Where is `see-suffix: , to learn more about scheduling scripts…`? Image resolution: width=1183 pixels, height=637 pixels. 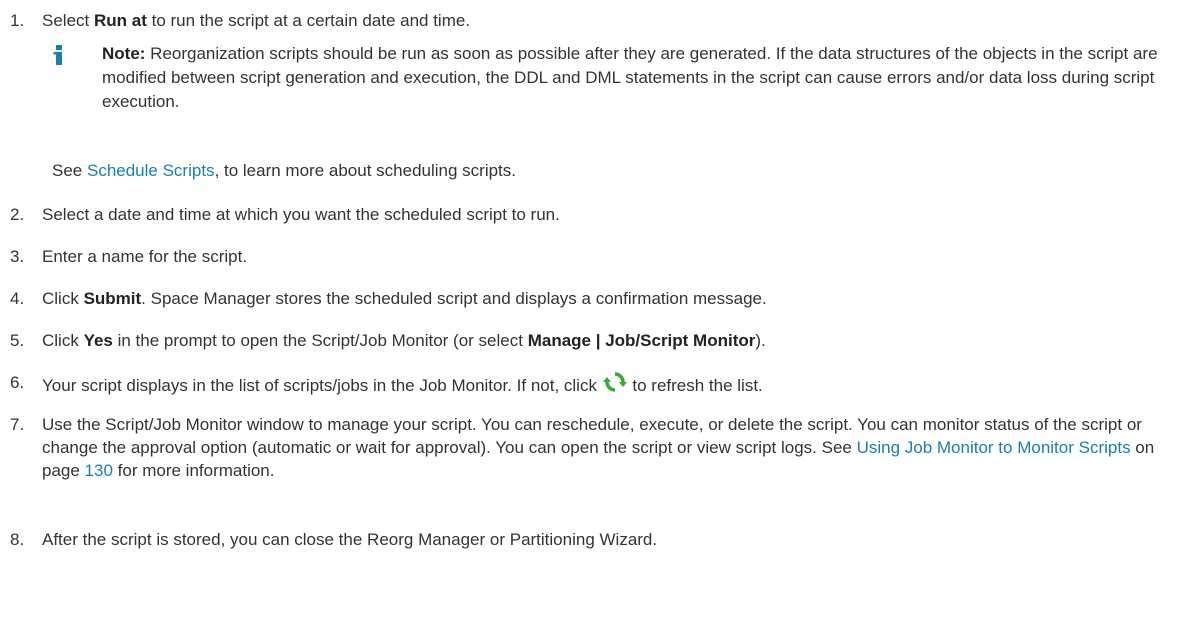
see-suffix: , to learn more about scheduling scripts… is located at coordinates (365, 170).